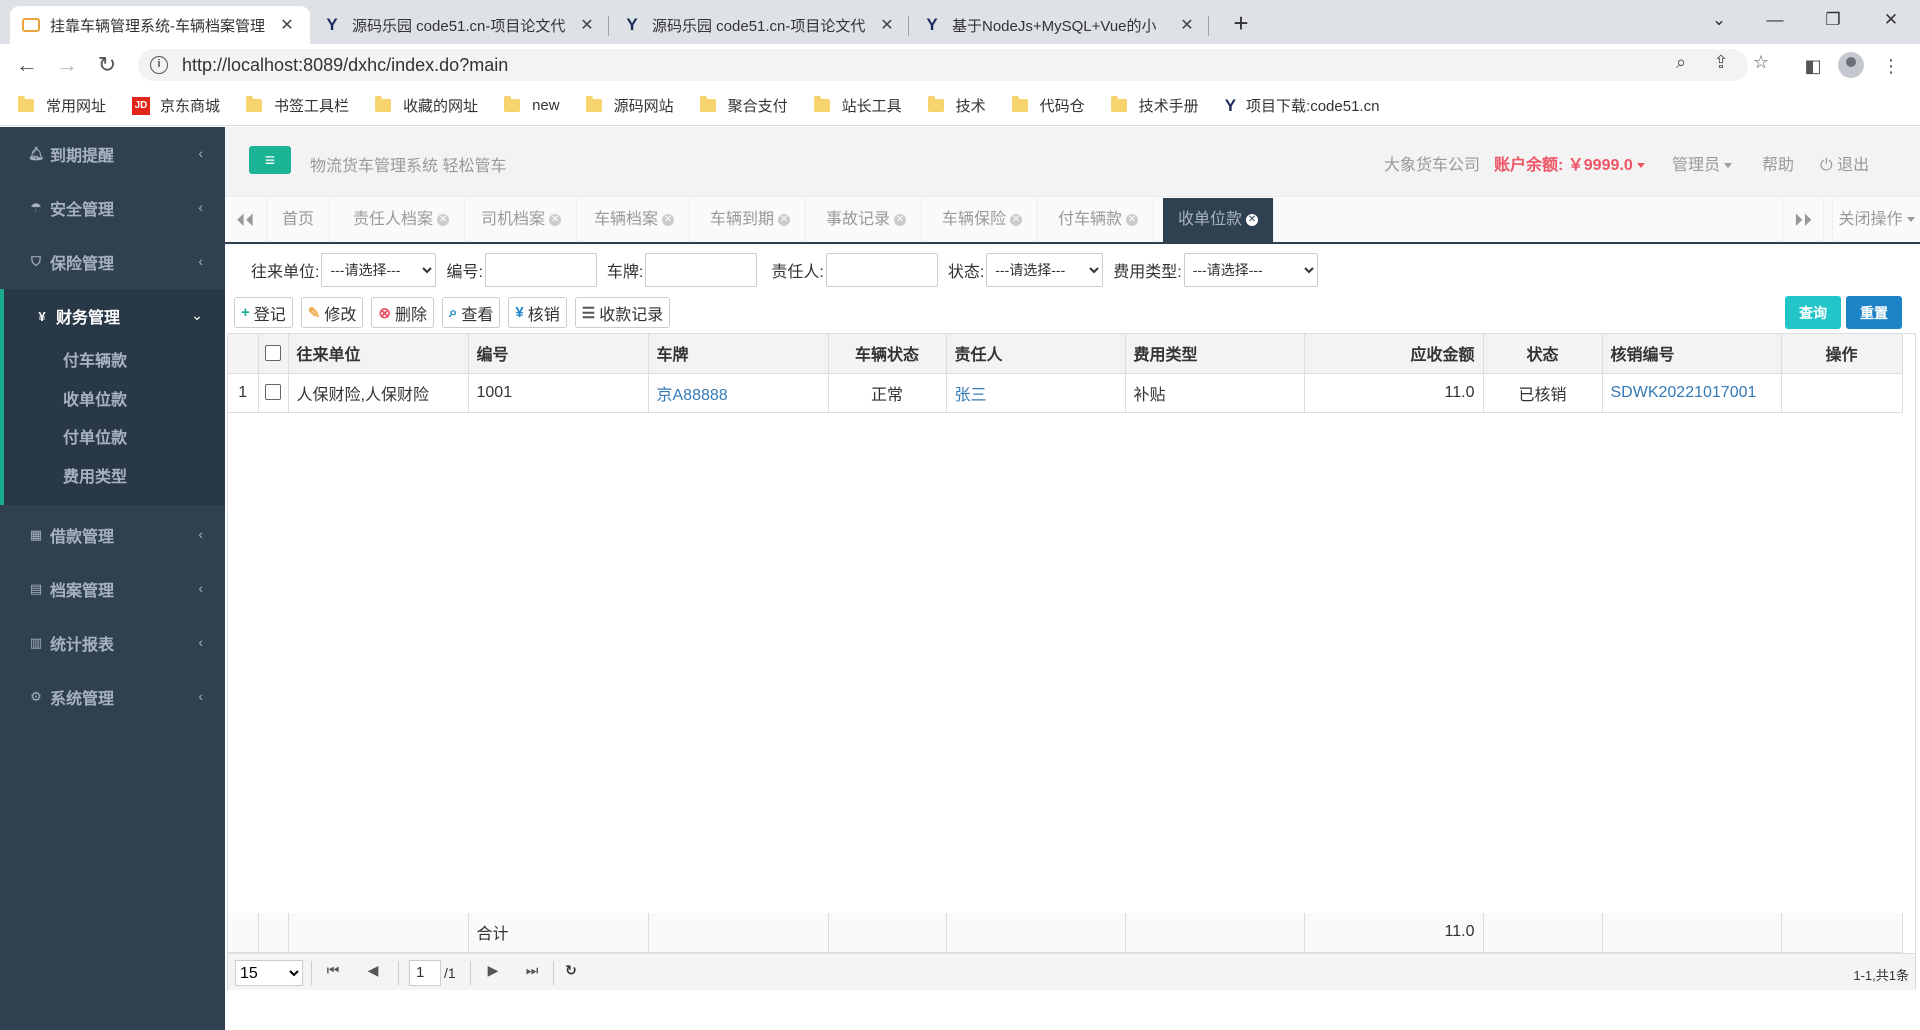  Describe the element at coordinates (112, 697) in the screenshot. I see `sidebar-item-system: ⚙ 系统管理 ‹` at that location.